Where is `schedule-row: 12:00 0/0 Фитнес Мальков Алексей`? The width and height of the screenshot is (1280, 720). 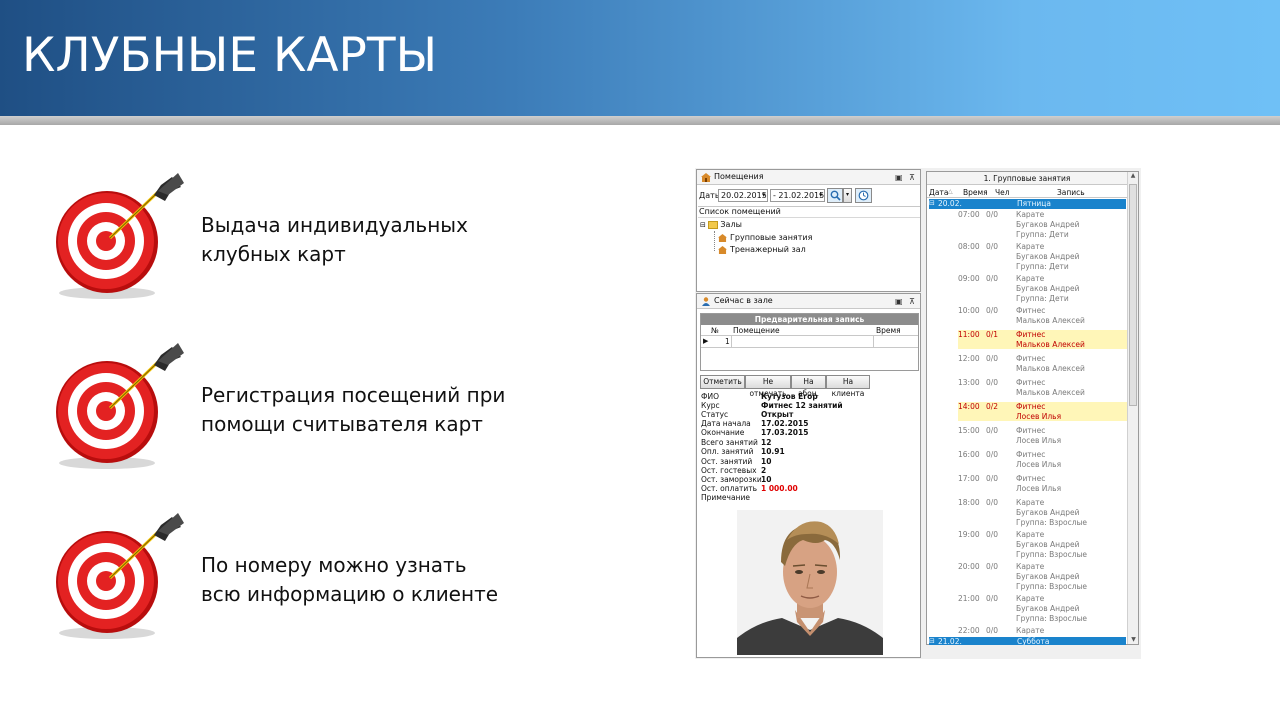
schedule-row: 12:00 0/0 Фитнес Мальков Алексей is located at coordinates (1026, 363).